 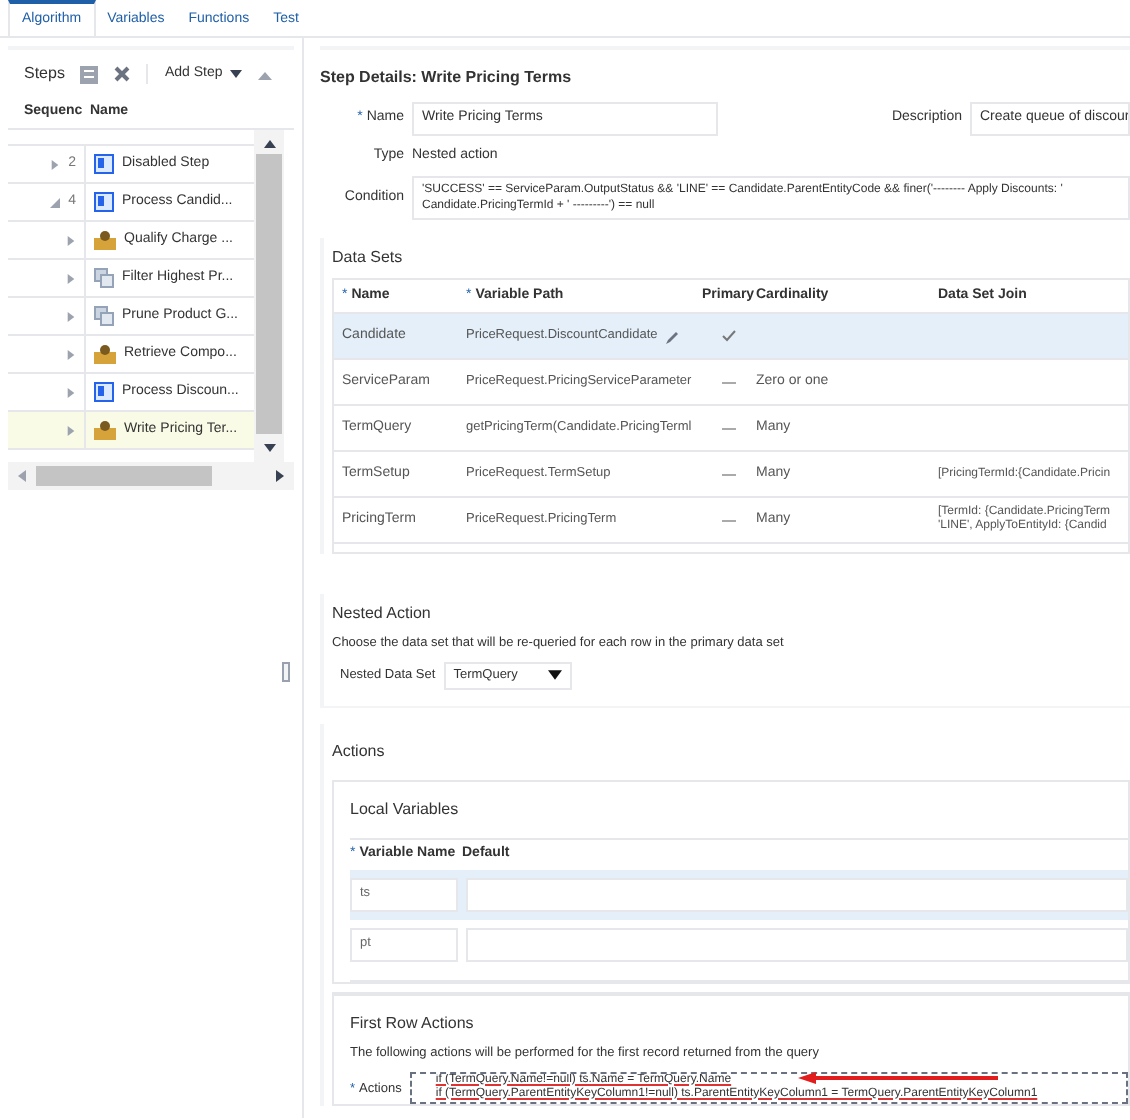 I want to click on vertical-scrollbar, so click(x=269, y=296).